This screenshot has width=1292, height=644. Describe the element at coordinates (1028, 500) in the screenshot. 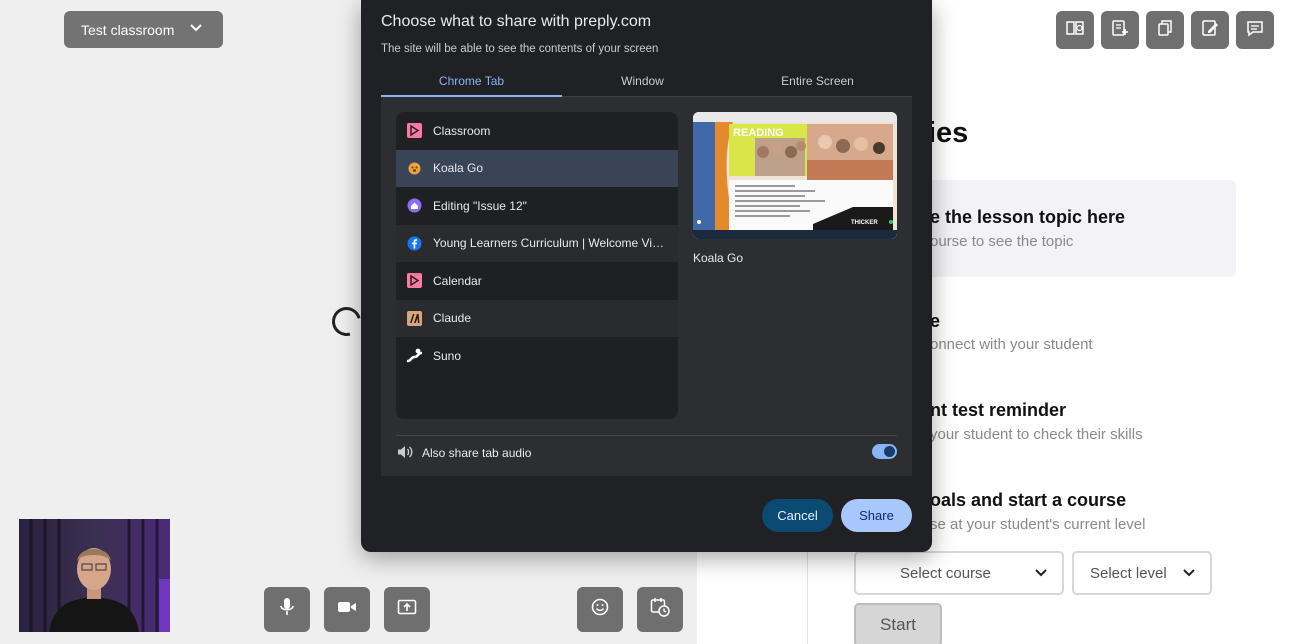

I see `section-title: oals and start a course` at that location.